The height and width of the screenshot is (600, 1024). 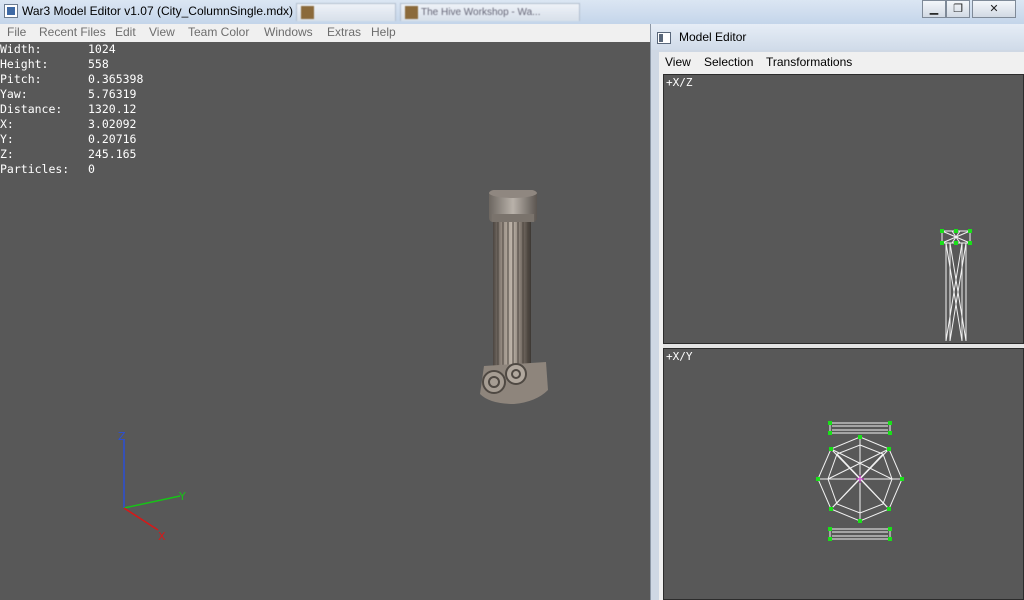 What do you see at coordinates (68, 109) in the screenshot?
I see `stat-distance: Distance: 1320.12` at bounding box center [68, 109].